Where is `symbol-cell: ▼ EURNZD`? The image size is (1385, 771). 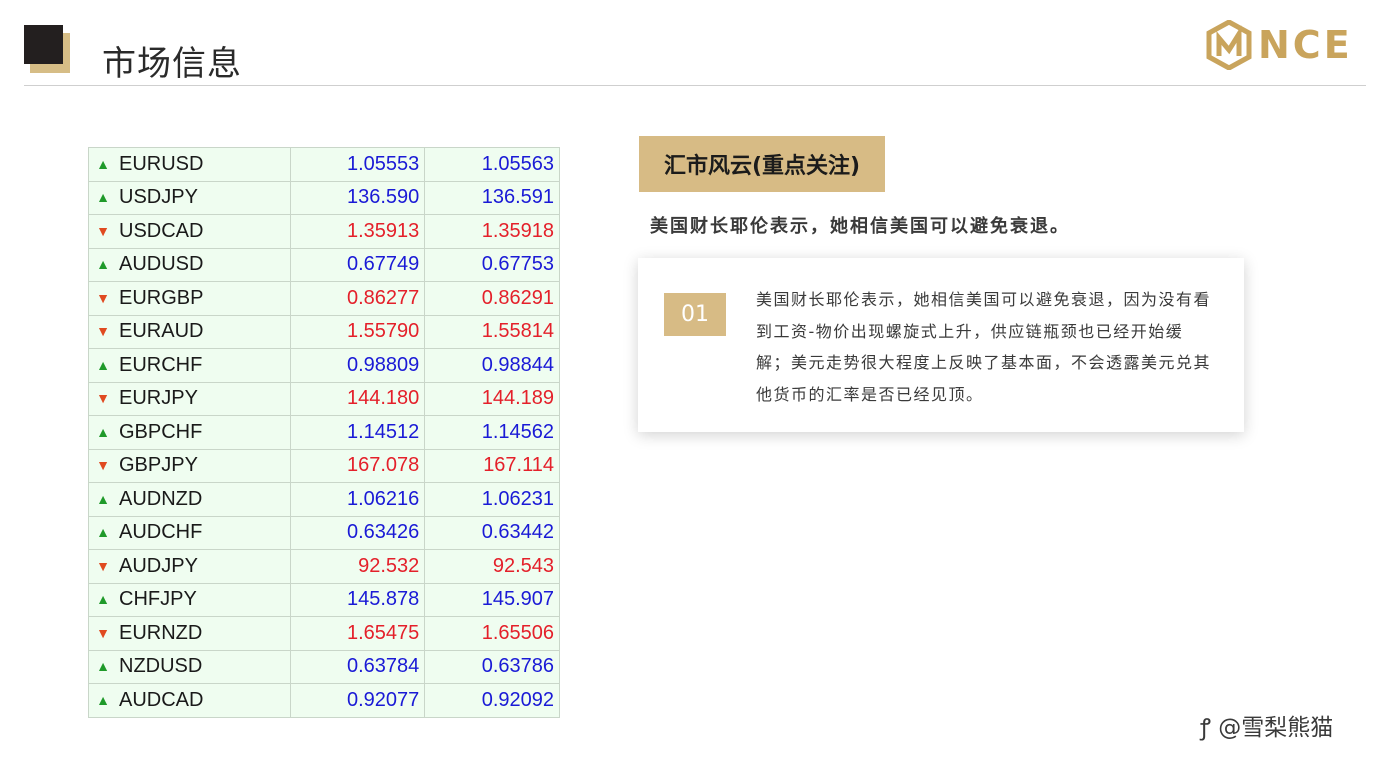 symbol-cell: ▼ EURNZD is located at coordinates (189, 633).